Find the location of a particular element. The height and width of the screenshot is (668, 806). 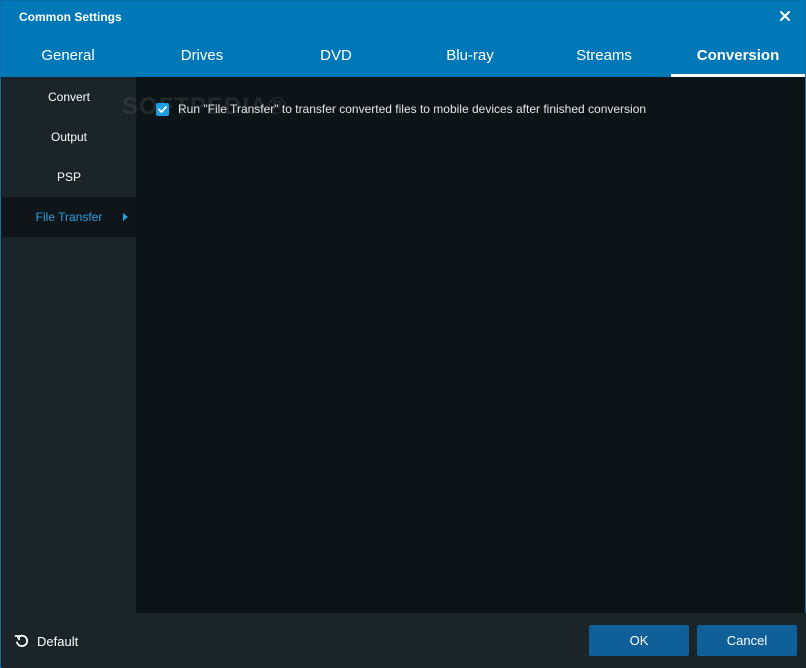

tab-general: General is located at coordinates (68, 57).